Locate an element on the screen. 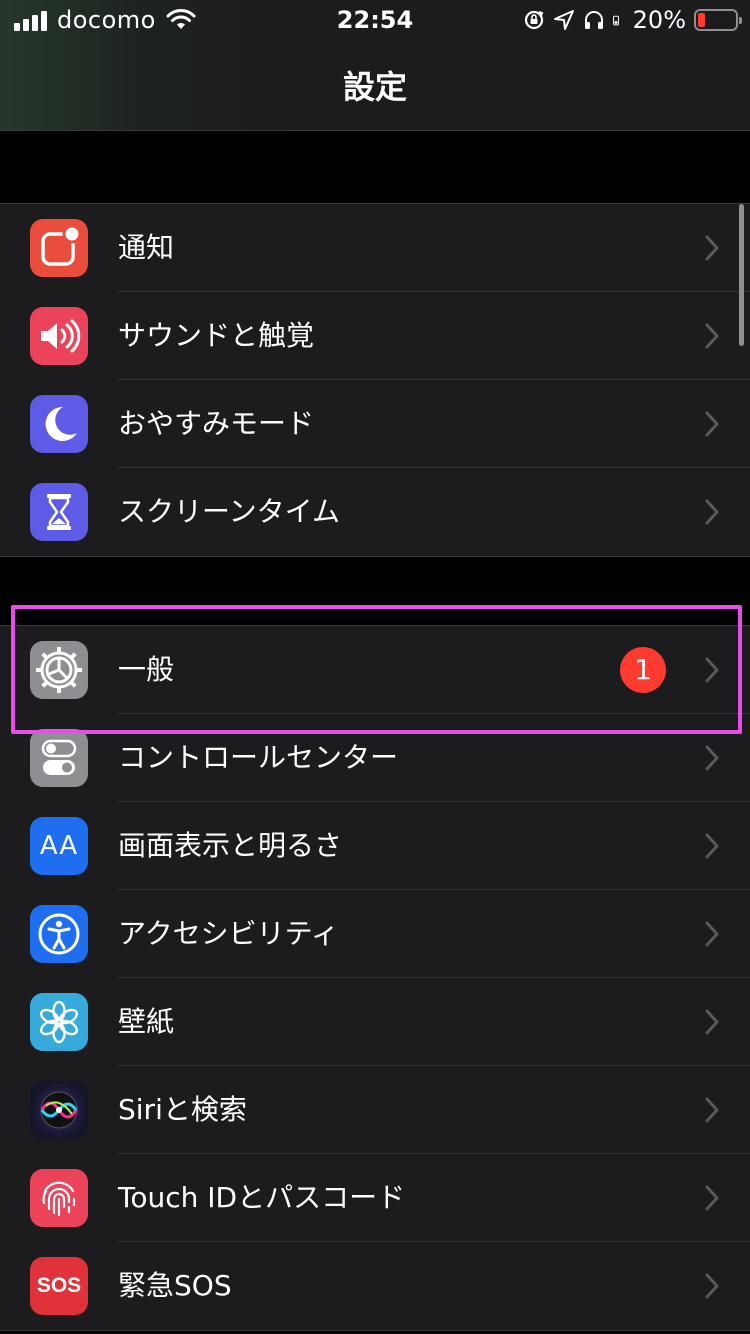 The image size is (750, 1334). text-size-glyph: AA is located at coordinates (59, 846).